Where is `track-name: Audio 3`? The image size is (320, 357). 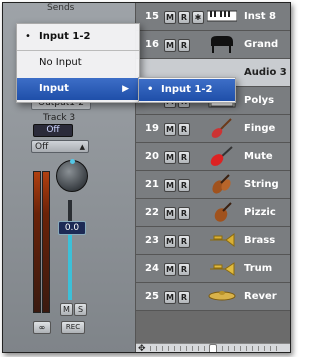
track-name: Audio 3 is located at coordinates (265, 72).